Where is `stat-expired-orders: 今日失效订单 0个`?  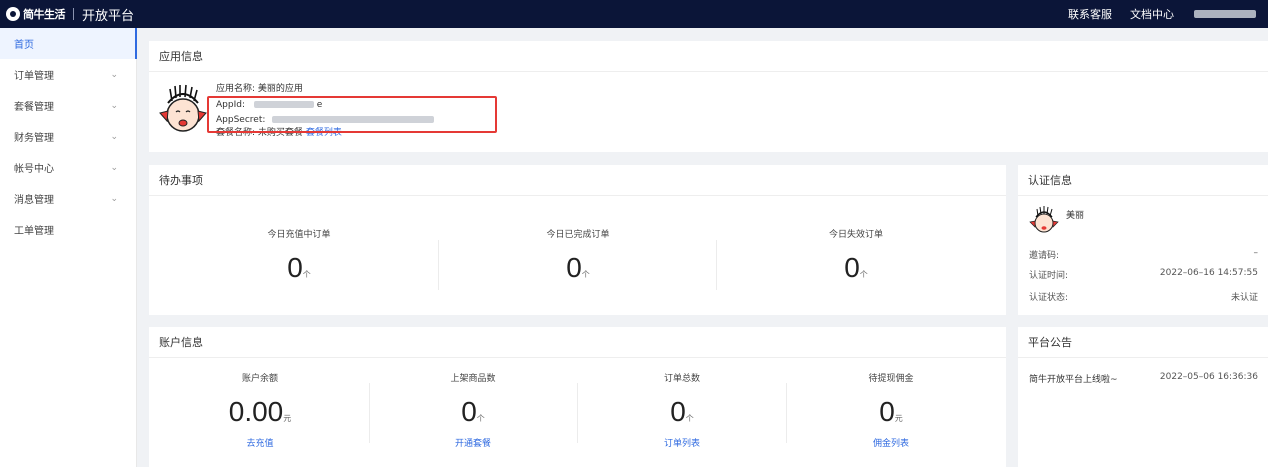
stat-expired-orders: 今日失效订单 0个 is located at coordinates (856, 255).